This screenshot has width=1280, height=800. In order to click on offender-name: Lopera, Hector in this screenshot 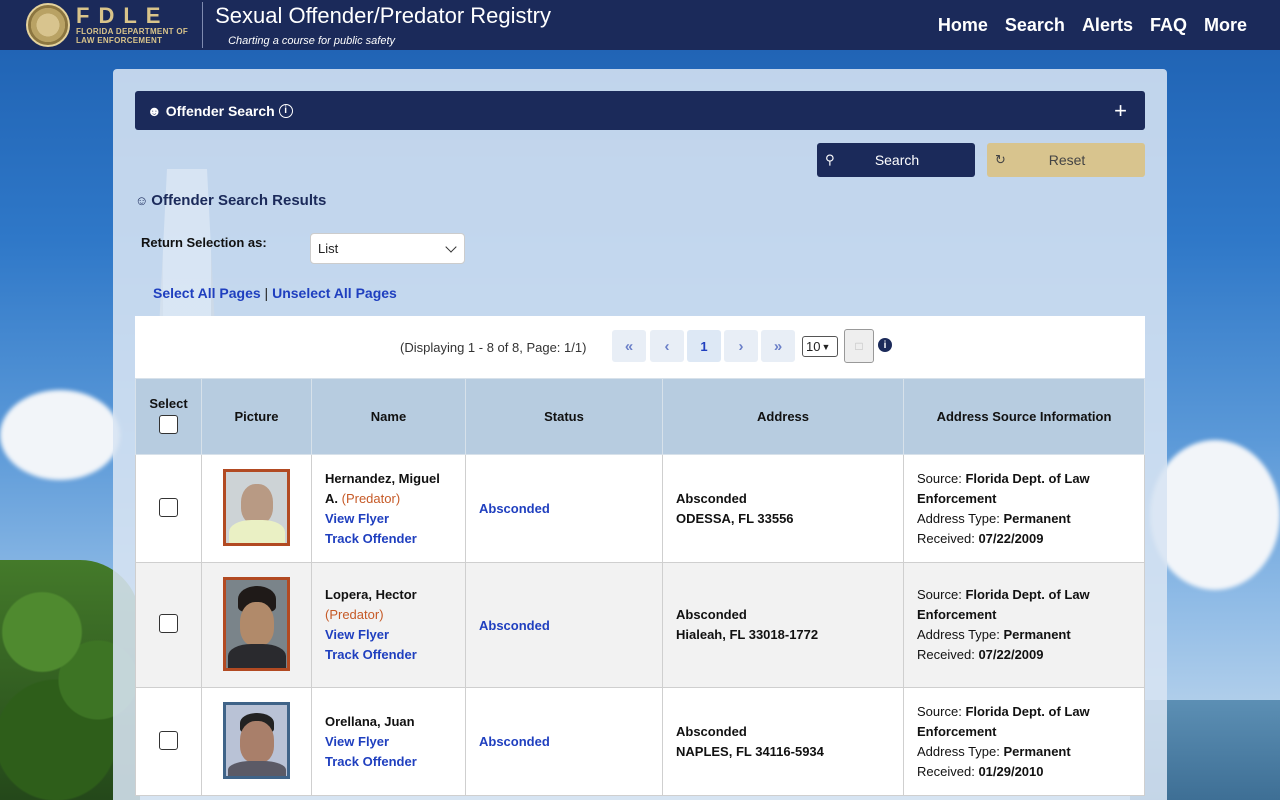, I will do `click(371, 594)`.